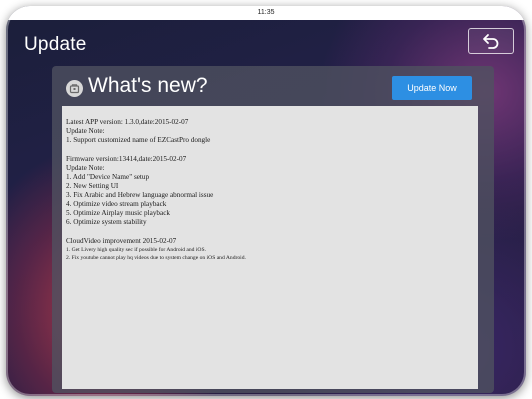  I want to click on page-title: Update, so click(55, 44).